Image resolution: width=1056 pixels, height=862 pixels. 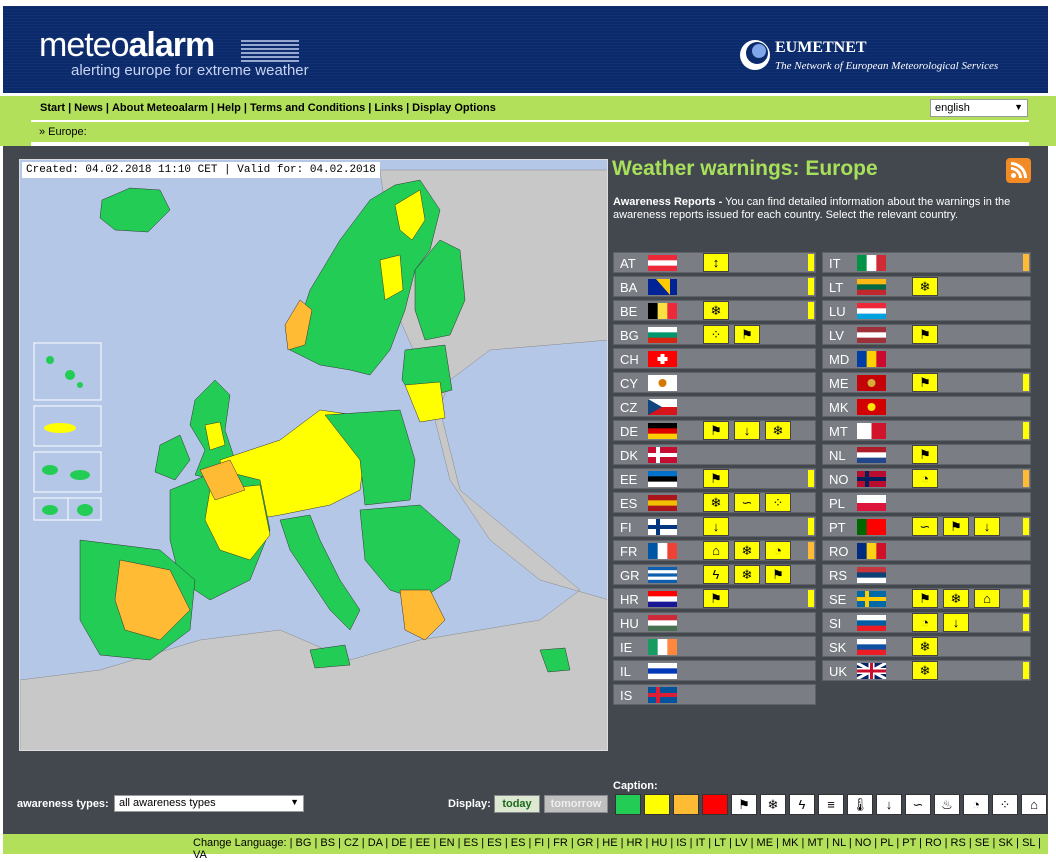 I want to click on fog-icon: ≡, so click(x=831, y=804).